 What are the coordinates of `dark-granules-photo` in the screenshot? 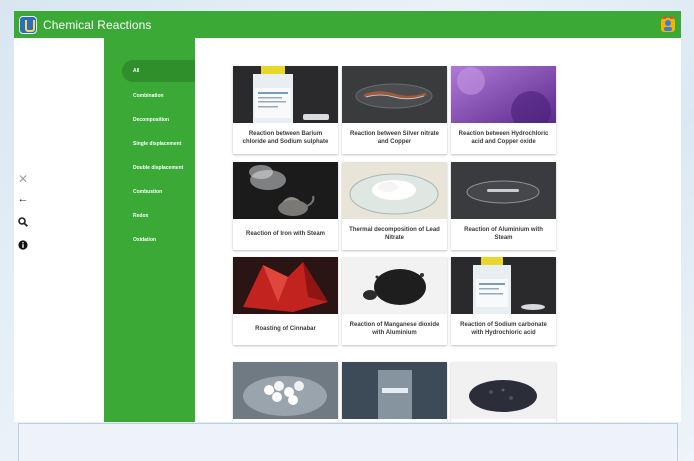 It's located at (503, 390).